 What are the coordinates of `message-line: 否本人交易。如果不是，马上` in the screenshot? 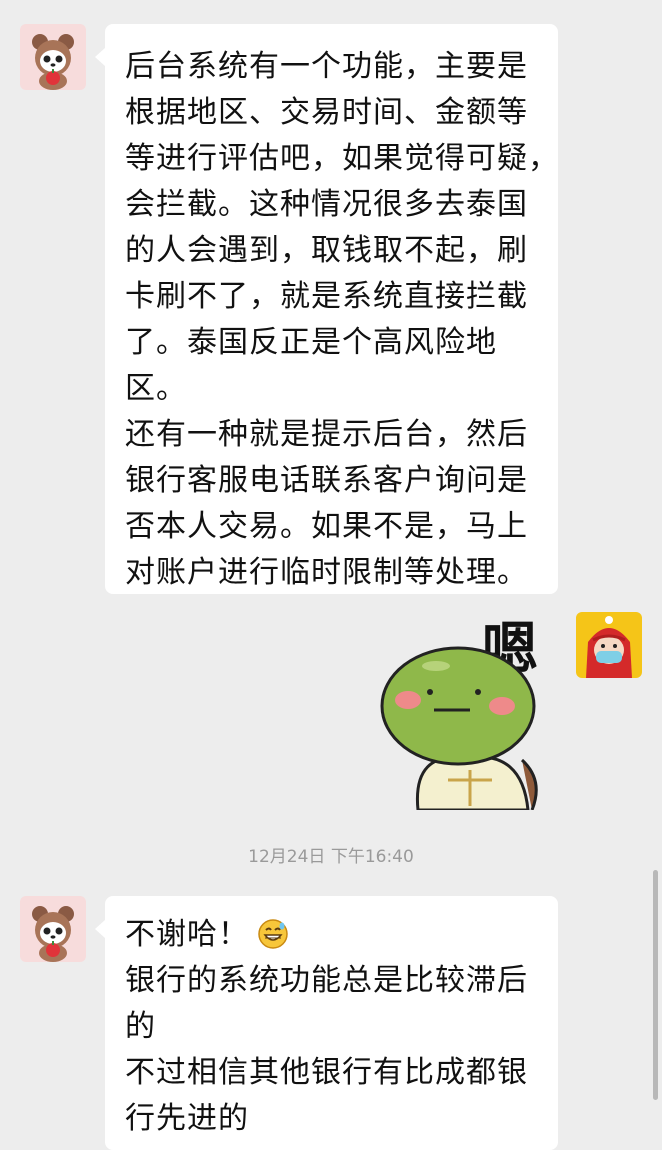 It's located at (326, 526).